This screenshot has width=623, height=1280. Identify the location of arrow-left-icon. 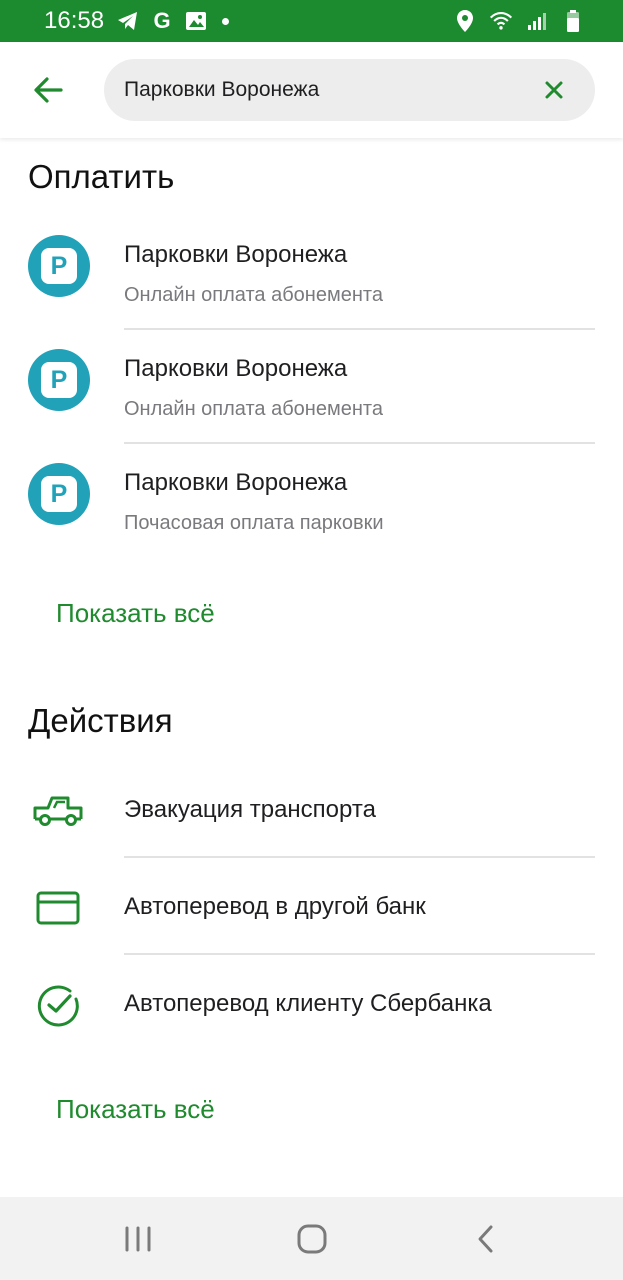
(48, 90).